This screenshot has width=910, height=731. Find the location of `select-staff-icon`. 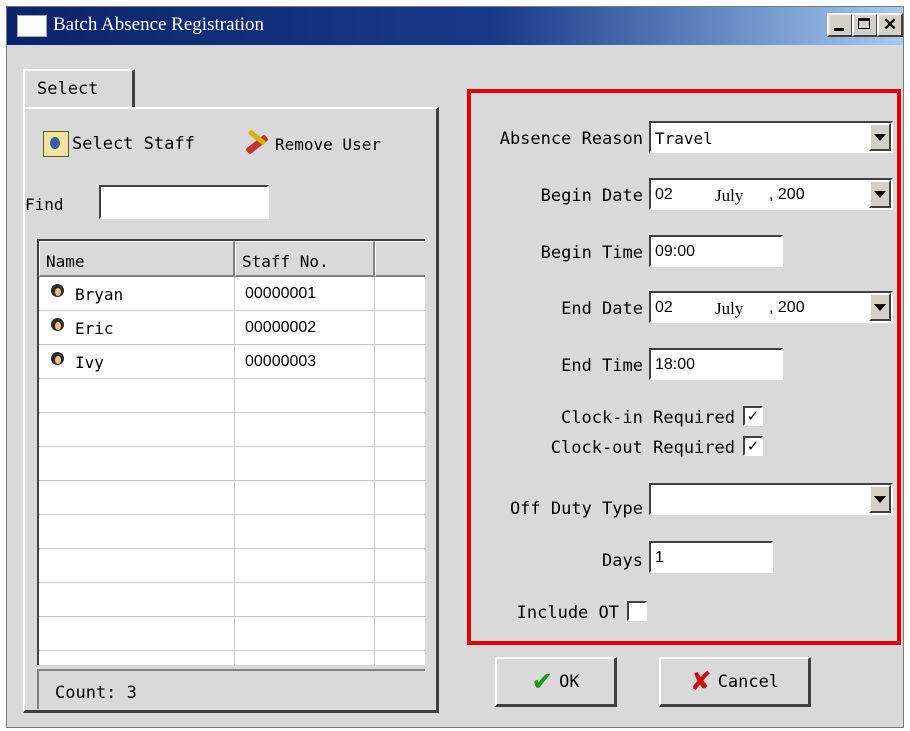

select-staff-icon is located at coordinates (56, 144).